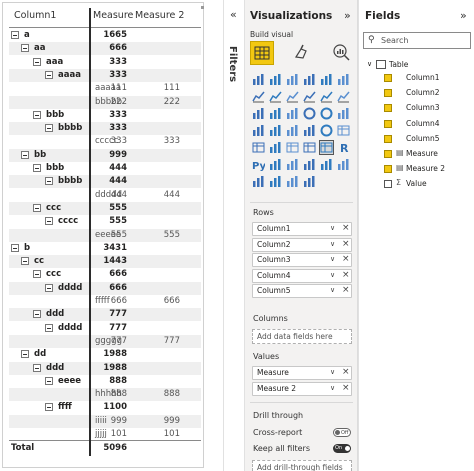 The width and height of the screenshot is (474, 471). What do you see at coordinates (202, 7) in the screenshot?
I see `visual-corner-handle` at bounding box center [202, 7].